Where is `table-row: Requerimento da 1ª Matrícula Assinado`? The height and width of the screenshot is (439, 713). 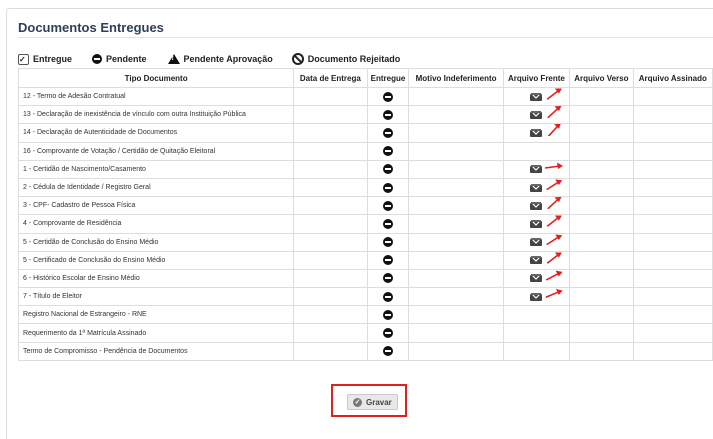 table-row: Requerimento da 1ª Matrícula Assinado is located at coordinates (365, 333).